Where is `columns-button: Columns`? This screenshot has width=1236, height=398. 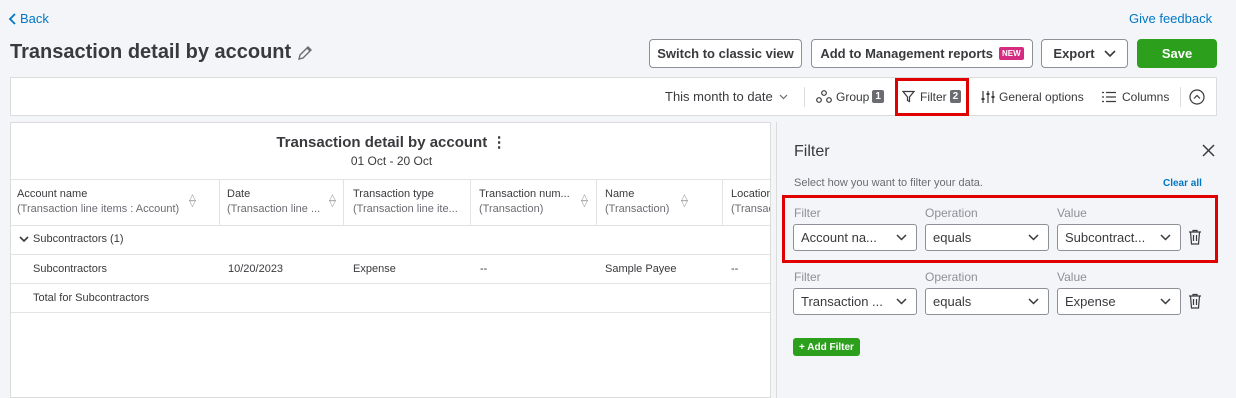 columns-button: Columns is located at coordinates (1135, 96).